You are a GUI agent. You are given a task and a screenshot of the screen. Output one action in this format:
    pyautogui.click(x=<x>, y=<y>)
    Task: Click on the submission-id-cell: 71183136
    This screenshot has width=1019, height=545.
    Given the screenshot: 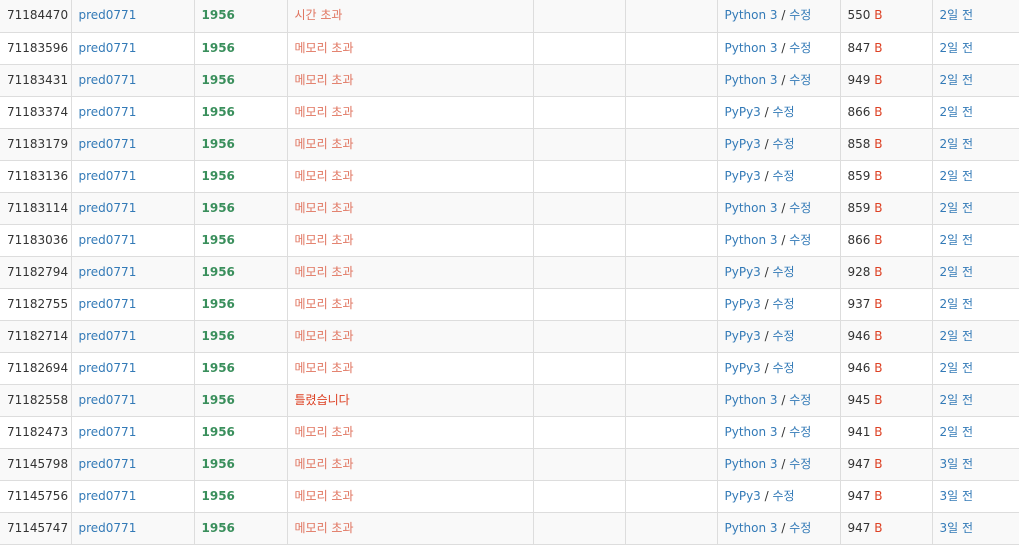 What is the action you would take?
    pyautogui.click(x=36, y=176)
    